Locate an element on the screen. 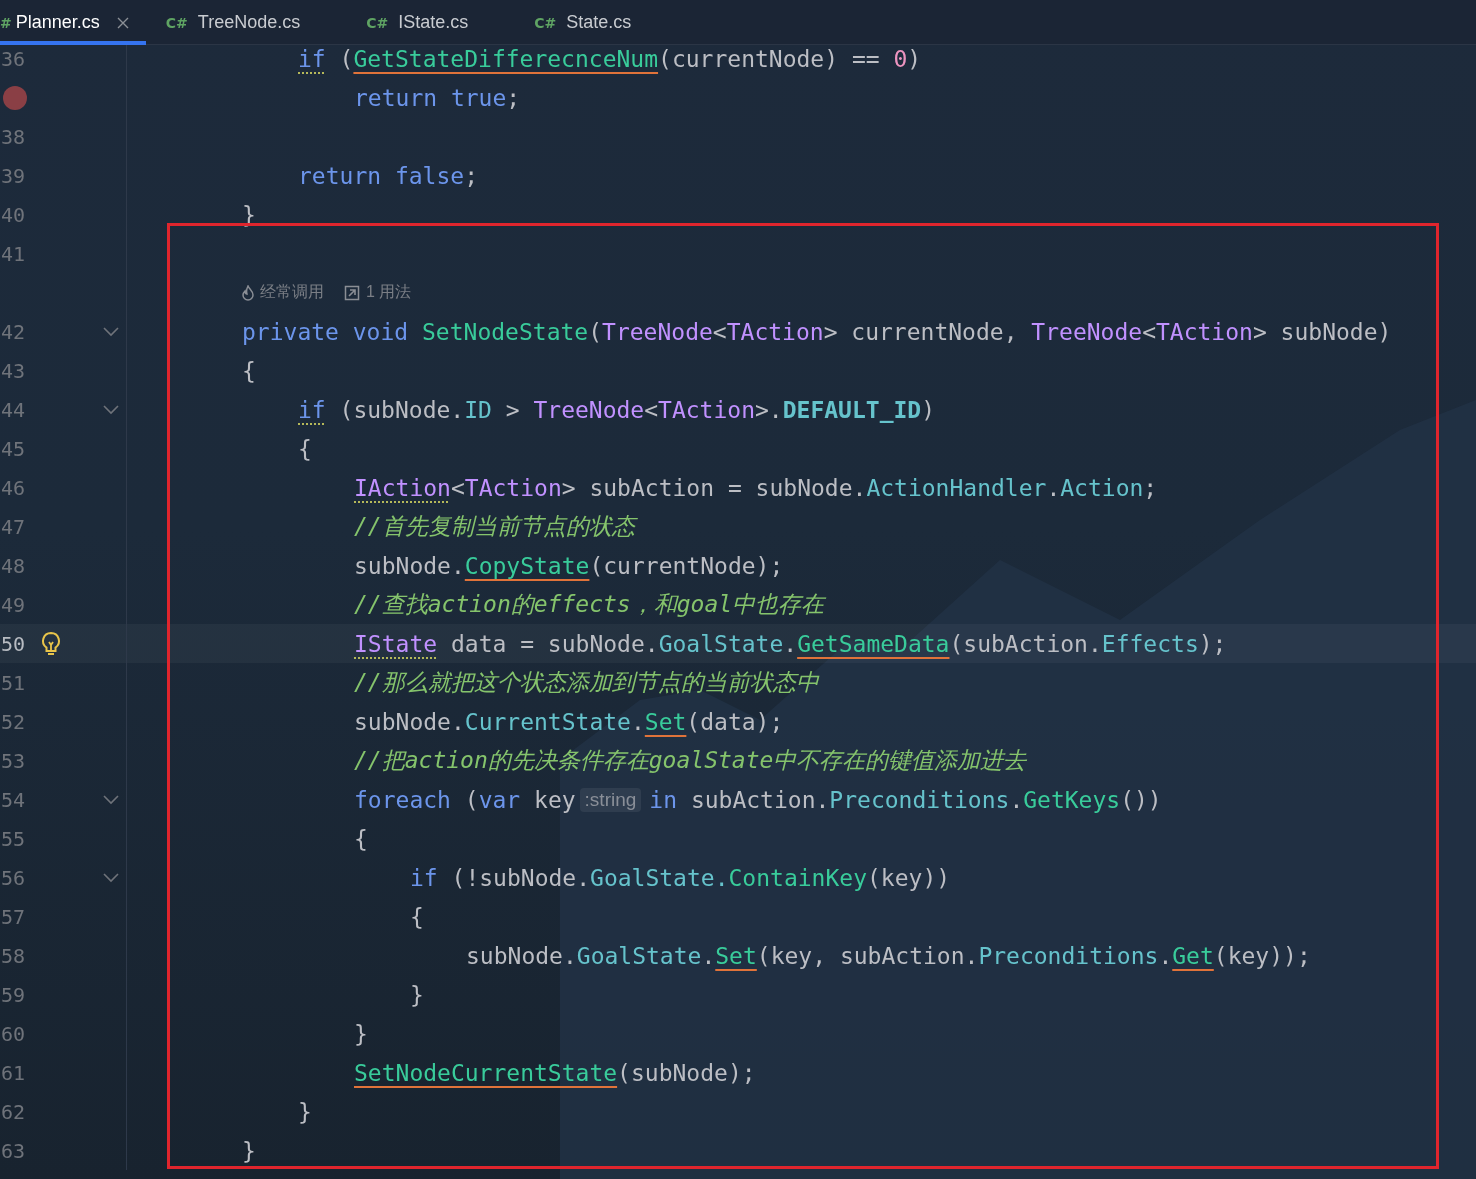  code-text: subAction. is located at coordinates (759, 799).